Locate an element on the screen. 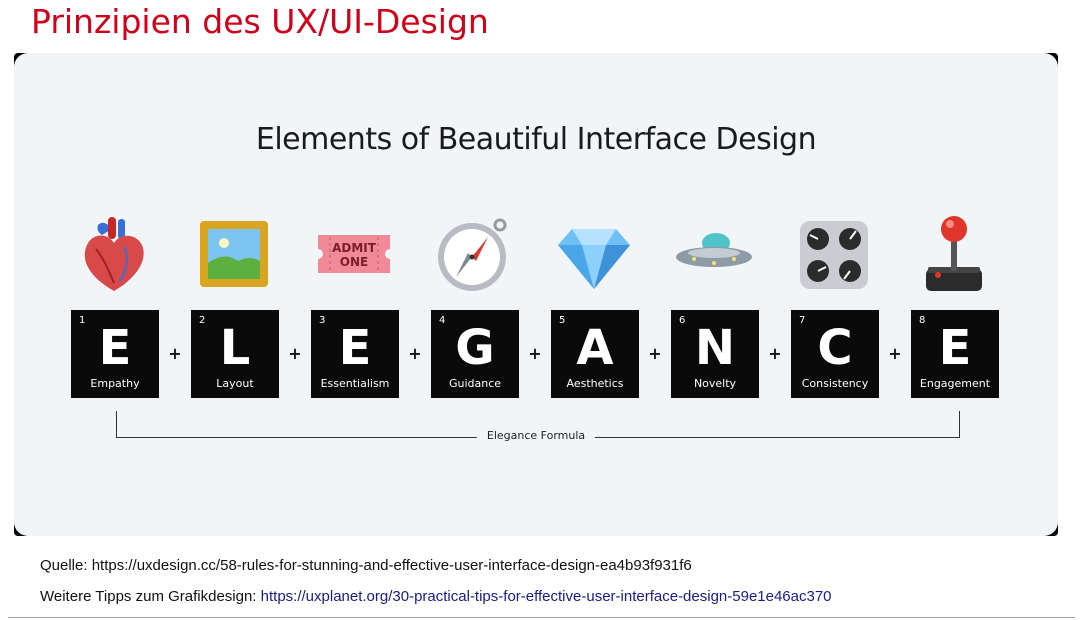 This screenshot has width=1083, height=620. tile-consistency: 7 C Consistency is located at coordinates (835, 354).